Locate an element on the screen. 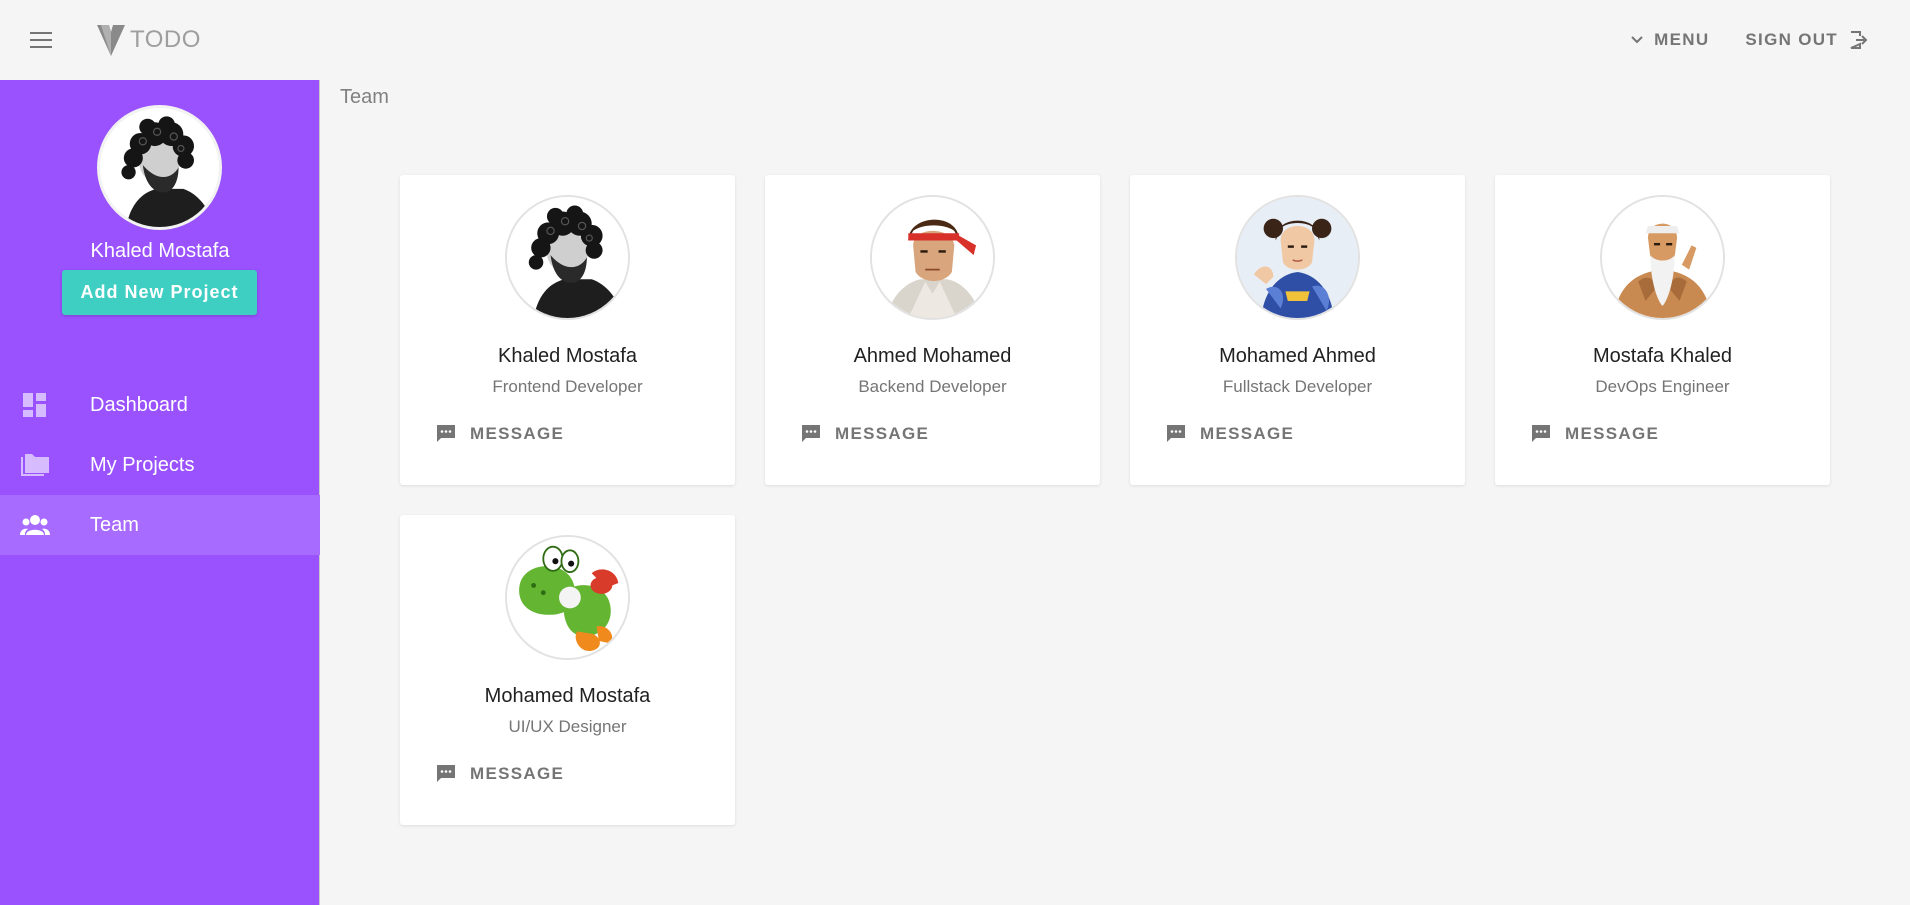 The height and width of the screenshot is (905, 1910). hamburger-icon is located at coordinates (42, 40).